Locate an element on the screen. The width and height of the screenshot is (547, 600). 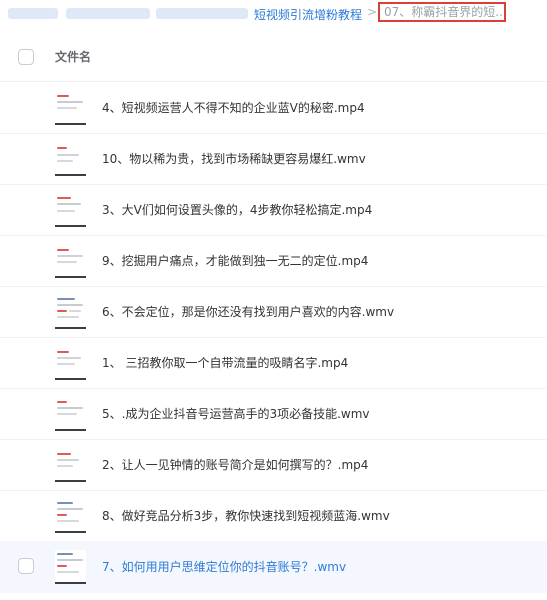
file-name: 3、大V们如何设置头像的，4步教你轻松搞定.mp4 is located at coordinates (237, 209).